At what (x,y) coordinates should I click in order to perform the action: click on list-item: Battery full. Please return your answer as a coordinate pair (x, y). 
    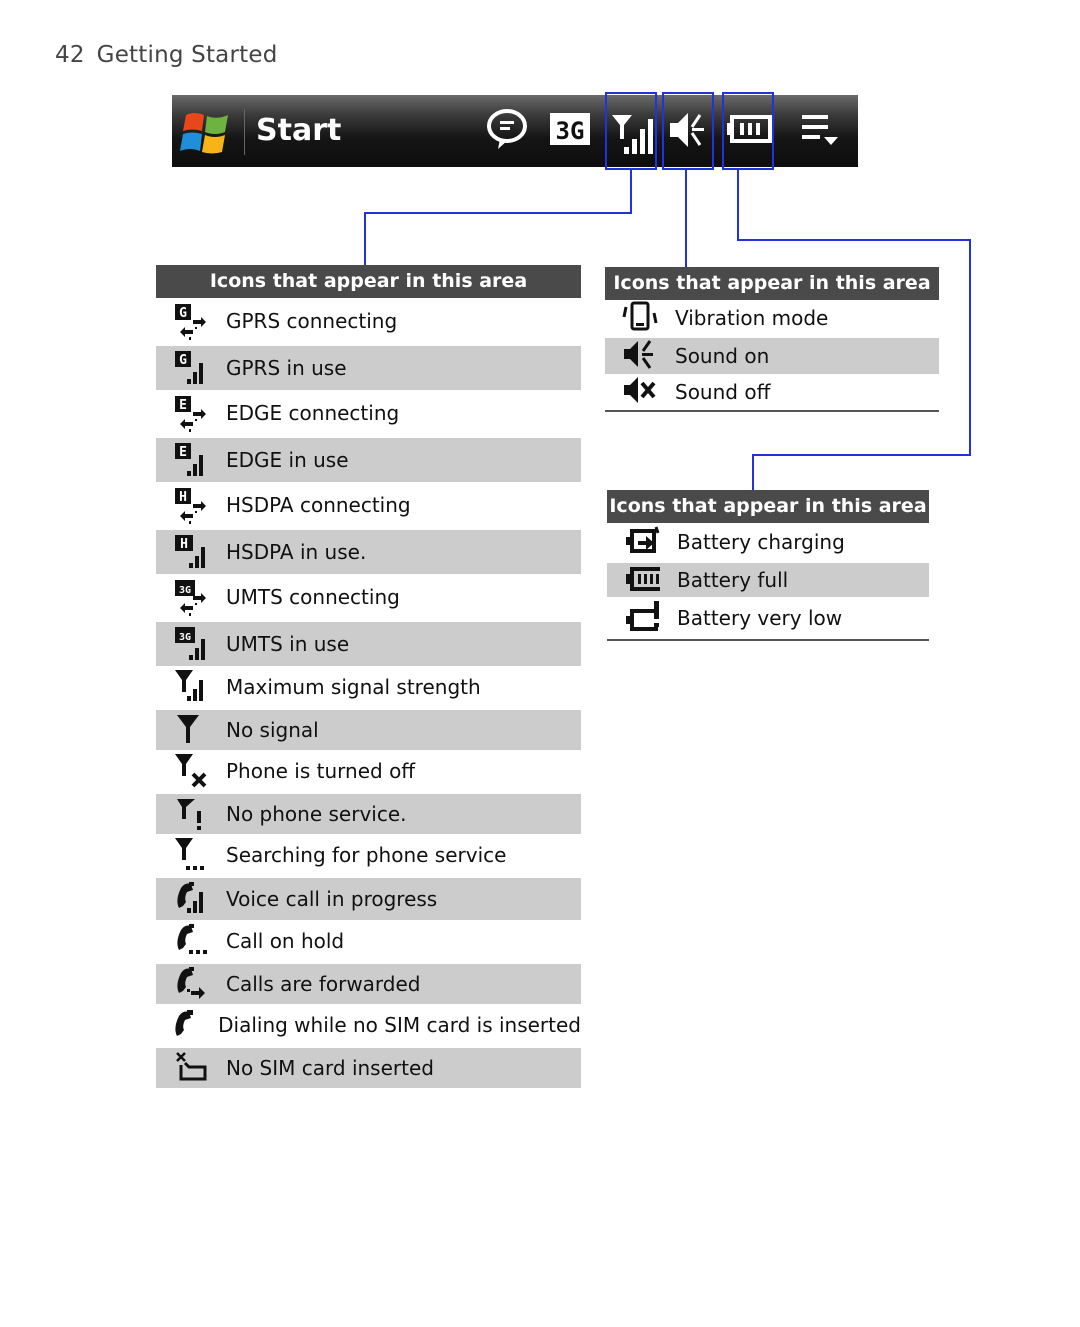
    Looking at the image, I should click on (768, 580).